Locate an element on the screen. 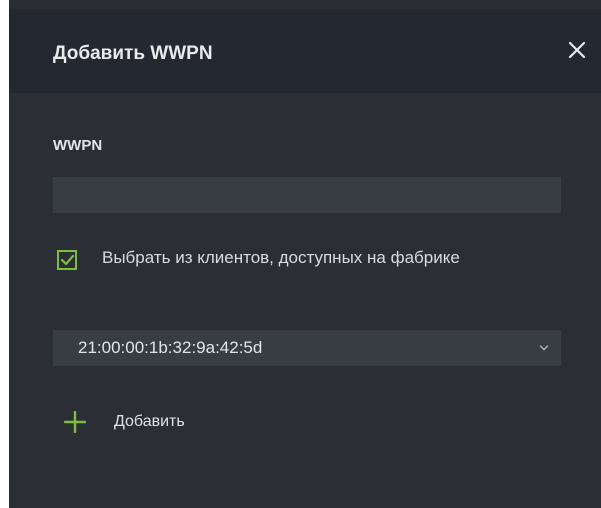 Image resolution: width=601 pixels, height=508 pixels. add-button: Добавить is located at coordinates (154, 424).